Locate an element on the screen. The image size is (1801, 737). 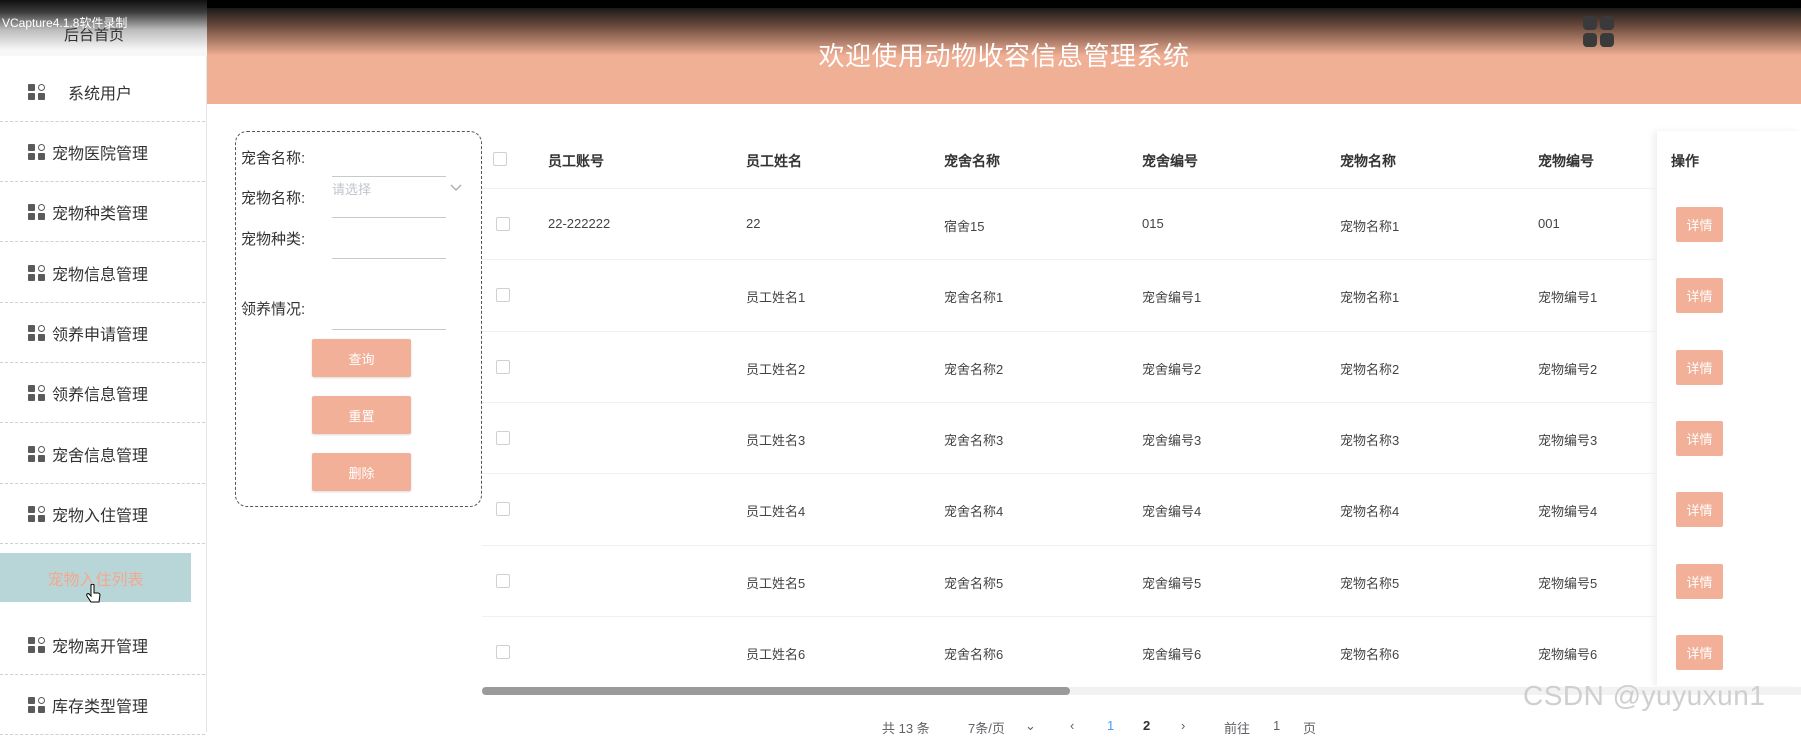
sidebar-item-label: 宠物入住管理 is located at coordinates (100, 516).